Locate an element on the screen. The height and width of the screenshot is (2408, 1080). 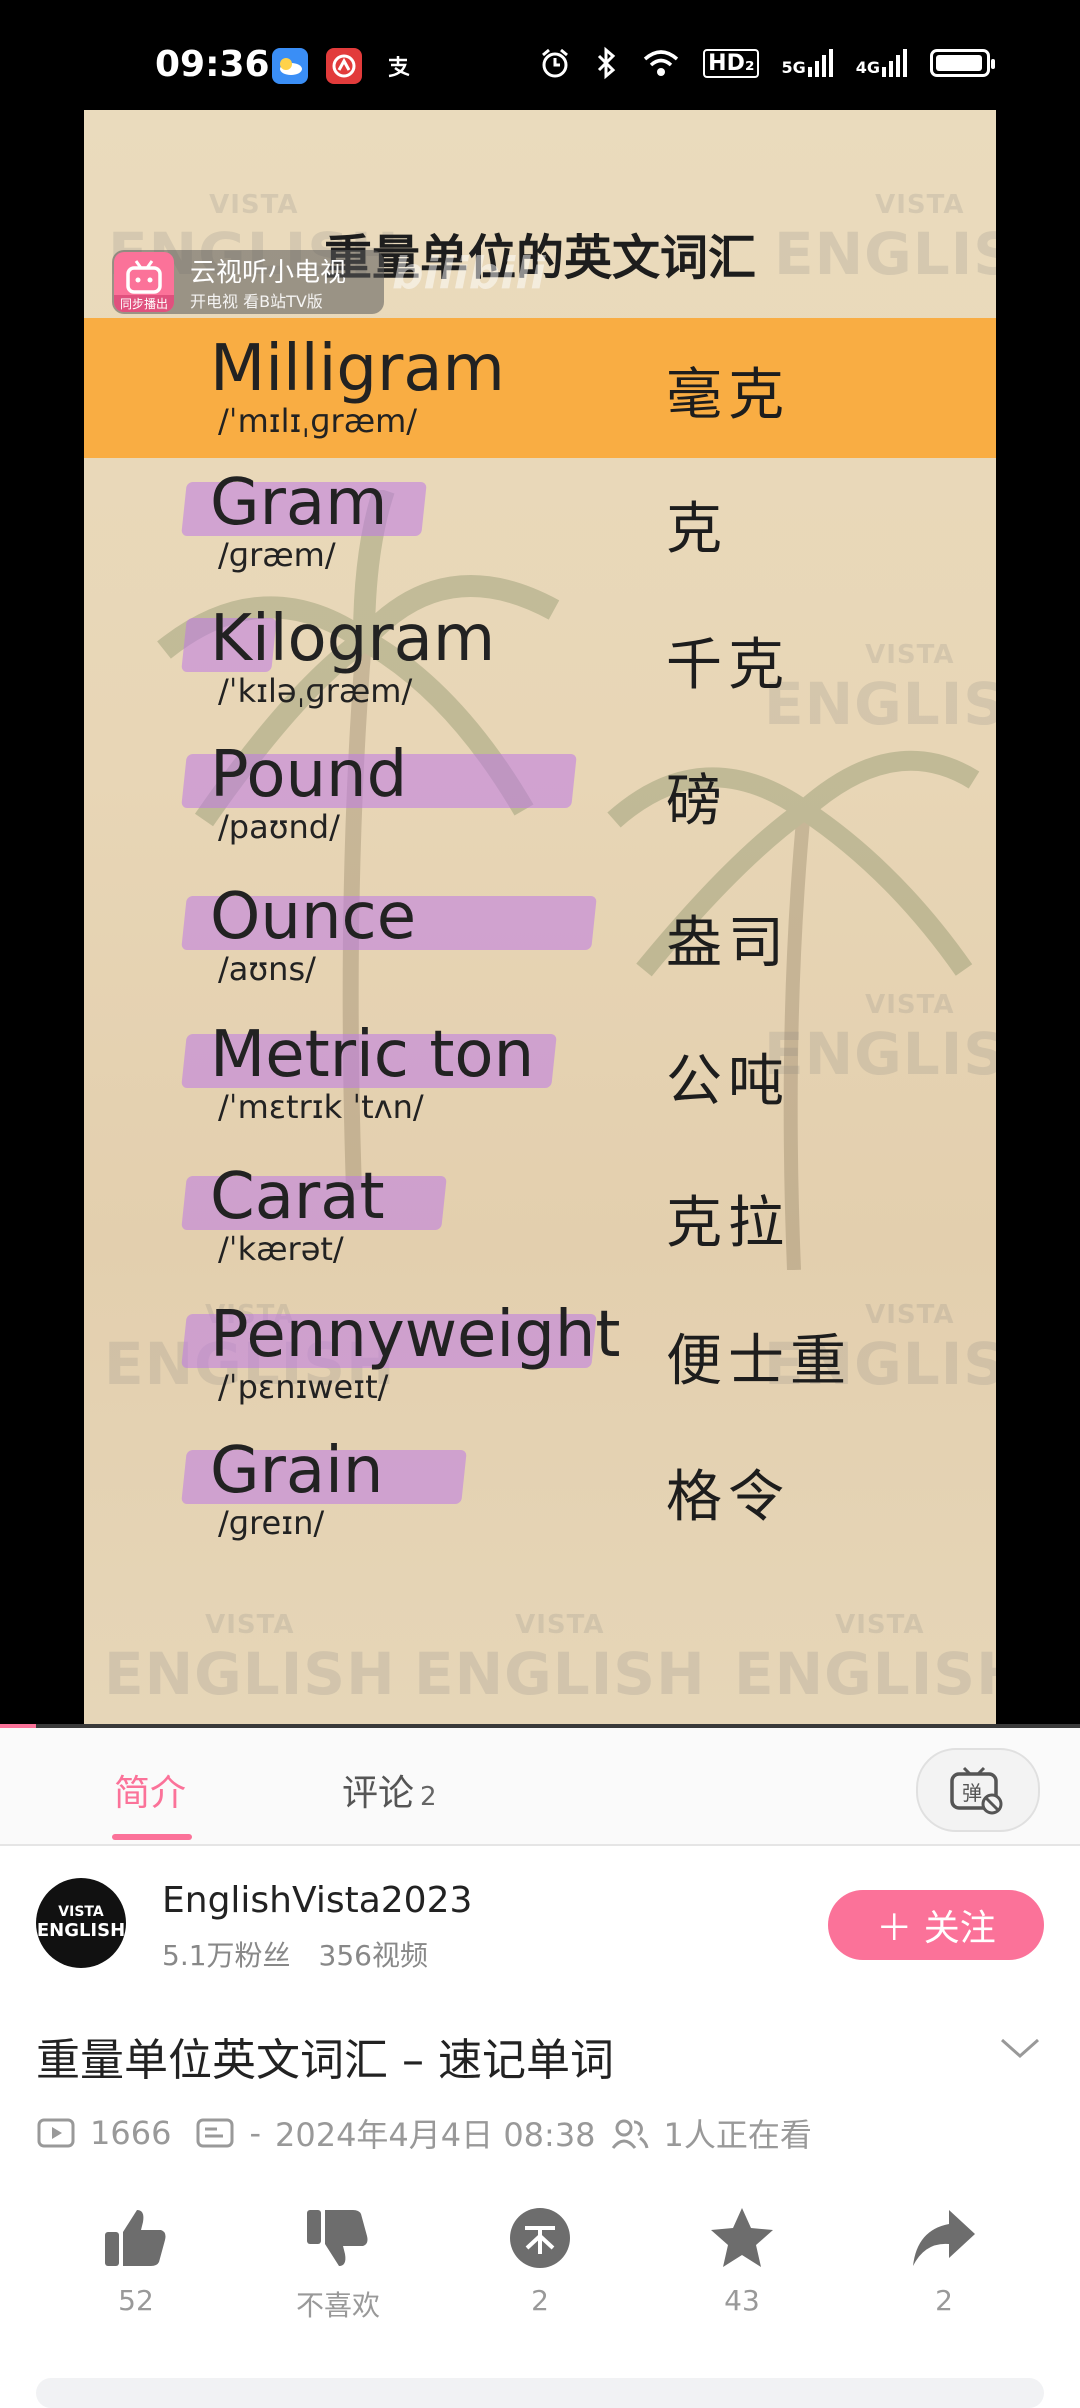
word-chinese: 公吨 is located at coordinates (728, 1081).